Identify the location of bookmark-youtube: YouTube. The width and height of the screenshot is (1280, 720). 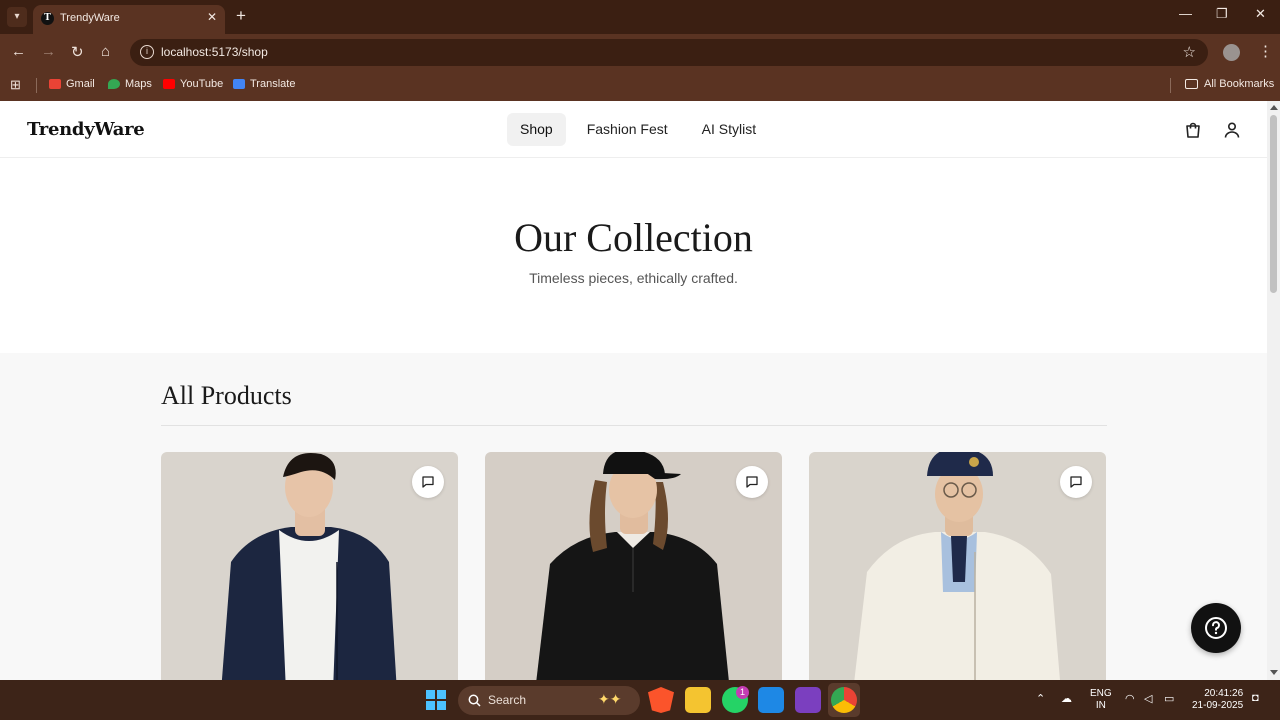
(193, 84).